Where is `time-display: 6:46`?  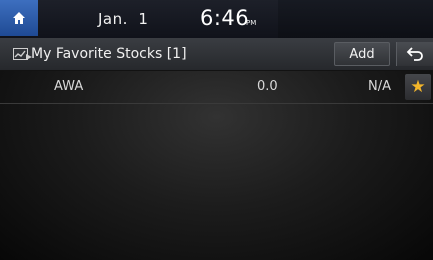
time-display: 6:46 is located at coordinates (225, 18).